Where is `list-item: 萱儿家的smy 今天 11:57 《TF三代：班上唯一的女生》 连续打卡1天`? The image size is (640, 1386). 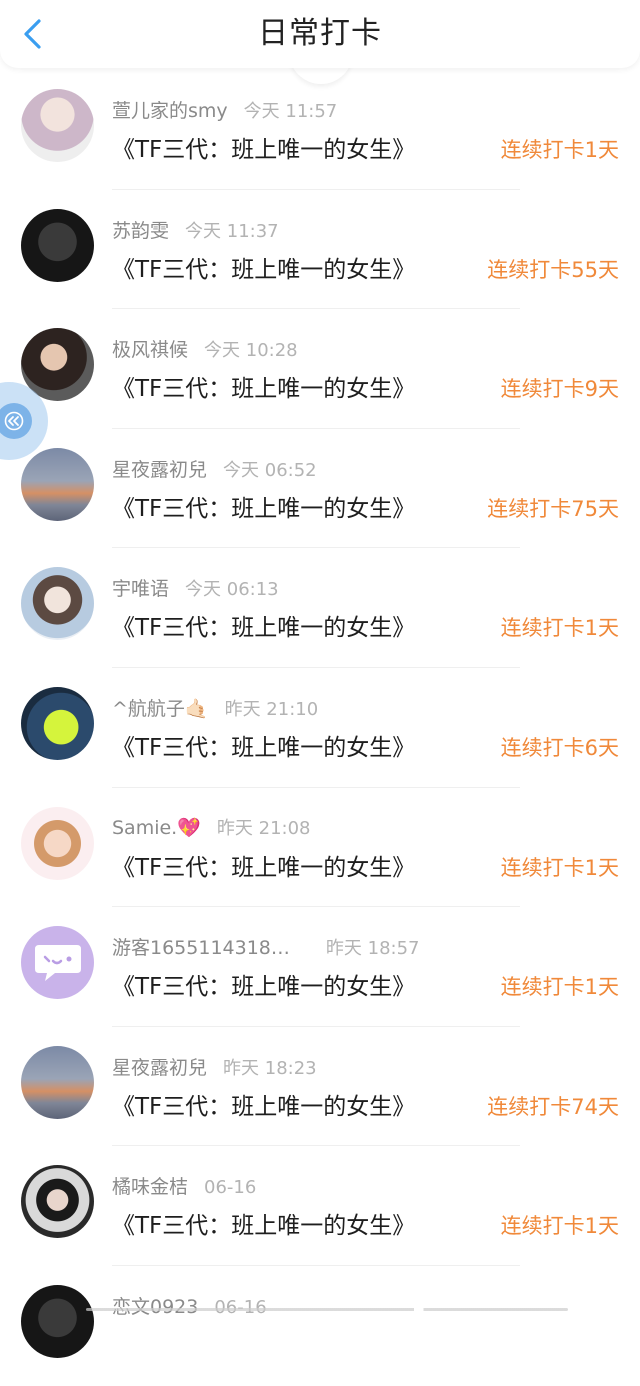
list-item: 萱儿家的smy 今天 11:57 《TF三代：班上唯一的女生》 连续打卡1天 is located at coordinates (320, 130).